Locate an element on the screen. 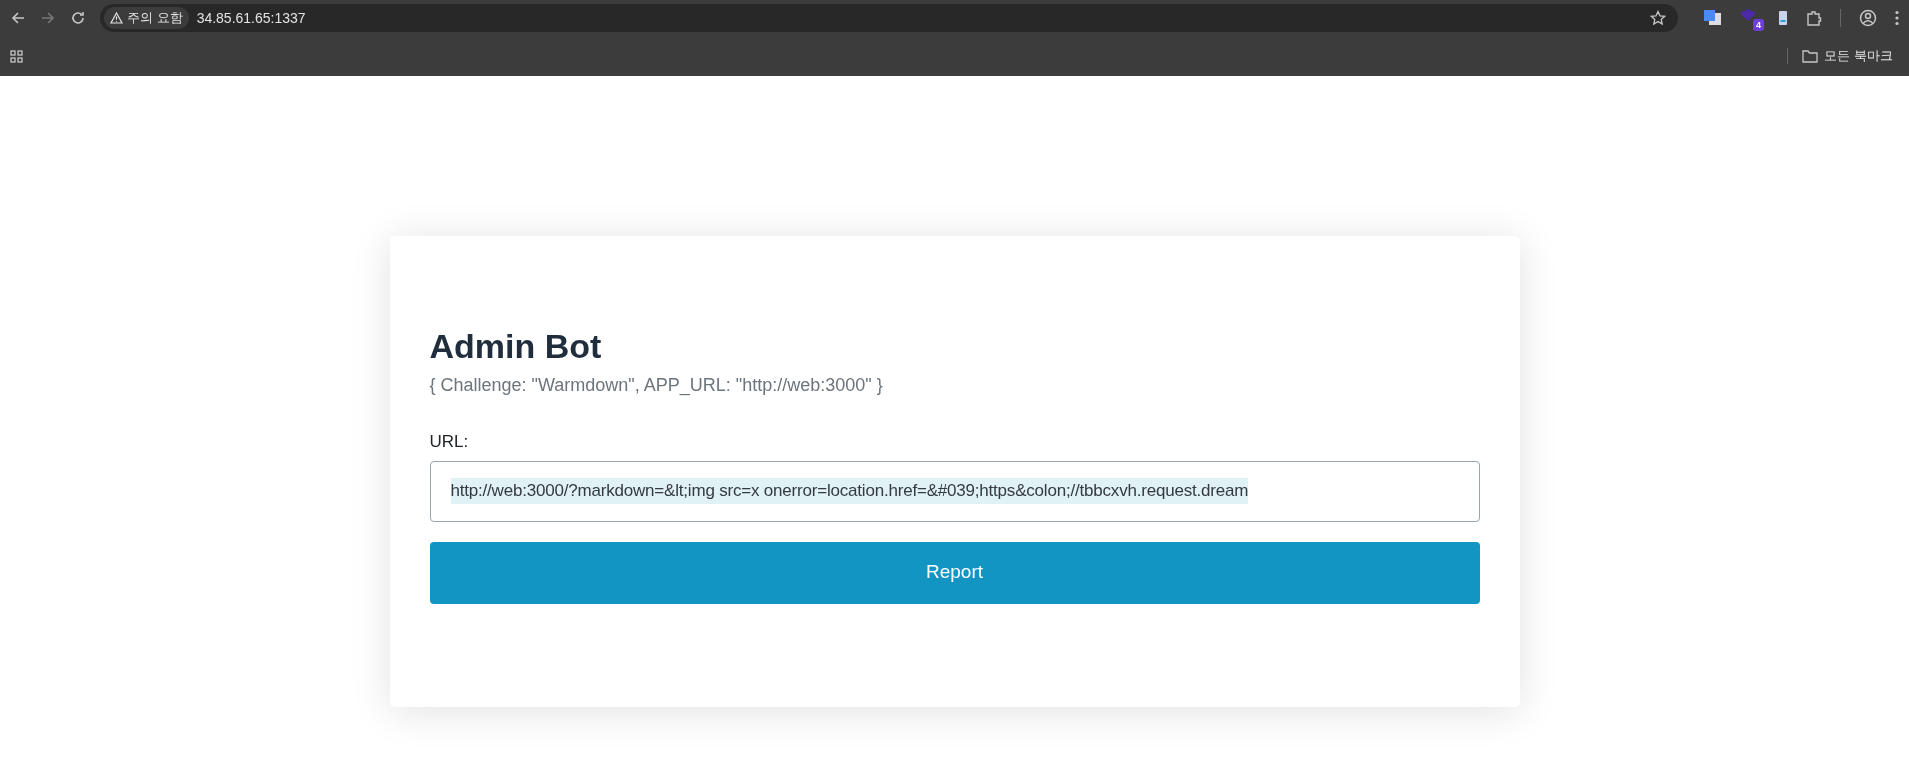  profile-icon is located at coordinates (1868, 18).